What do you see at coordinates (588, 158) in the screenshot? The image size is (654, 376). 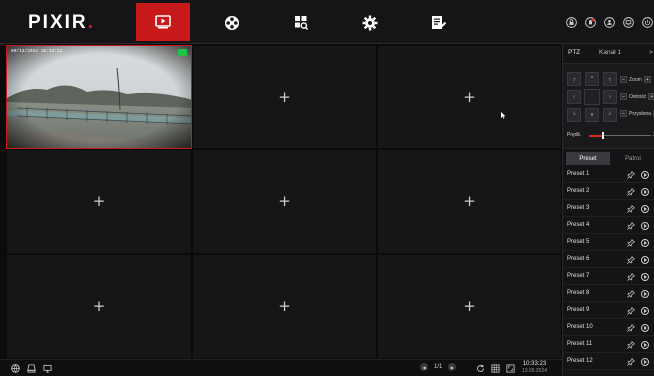 I see `tab-preset: Preset` at bounding box center [588, 158].